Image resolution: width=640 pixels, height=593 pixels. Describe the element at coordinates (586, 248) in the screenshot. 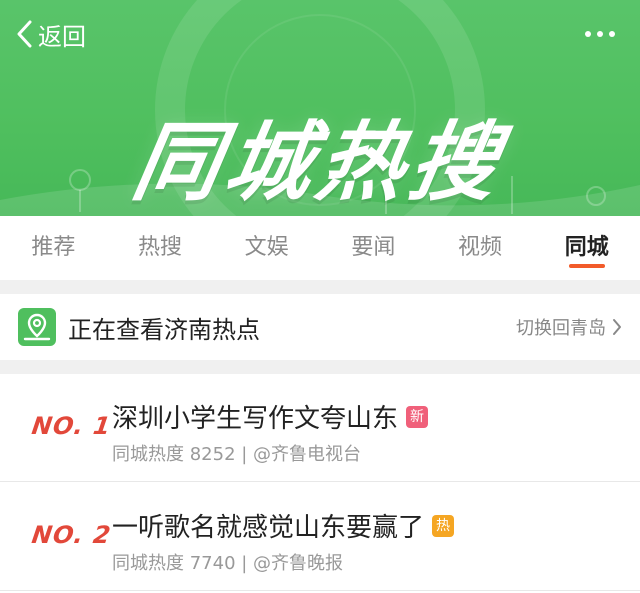

I see `tab-local: 同城` at that location.